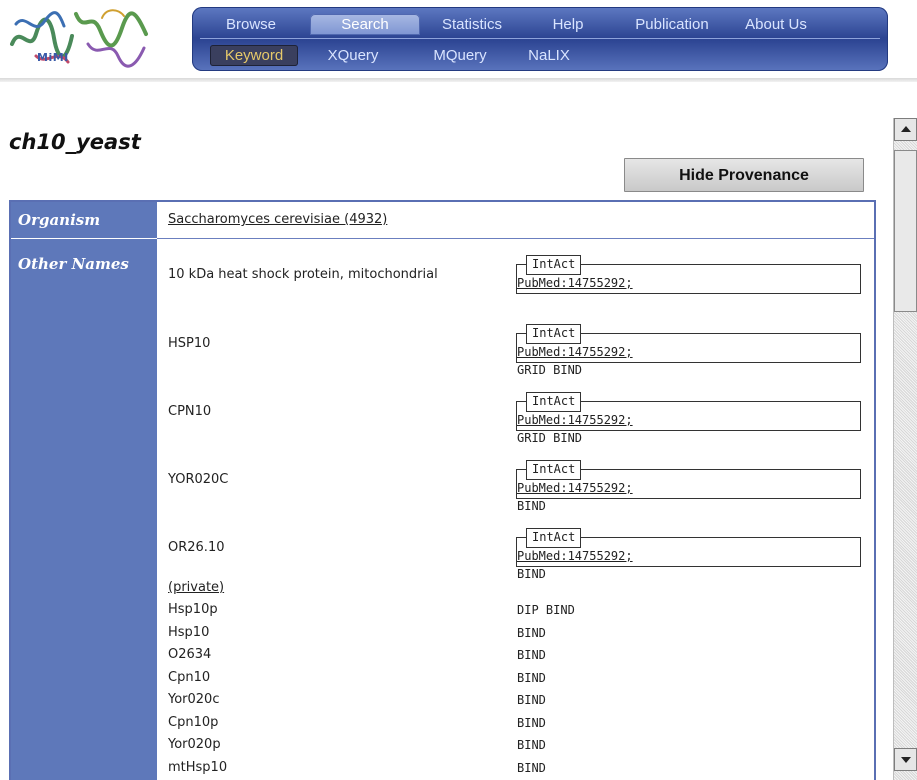 The height and width of the screenshot is (780, 917). What do you see at coordinates (194, 744) in the screenshot?
I see `private-name: Yor020p` at bounding box center [194, 744].